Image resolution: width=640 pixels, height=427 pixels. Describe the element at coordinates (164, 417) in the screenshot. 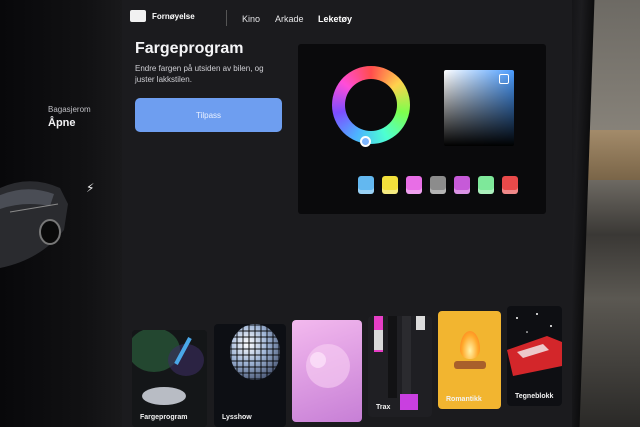

I see `card-label: Fargeprogram` at that location.